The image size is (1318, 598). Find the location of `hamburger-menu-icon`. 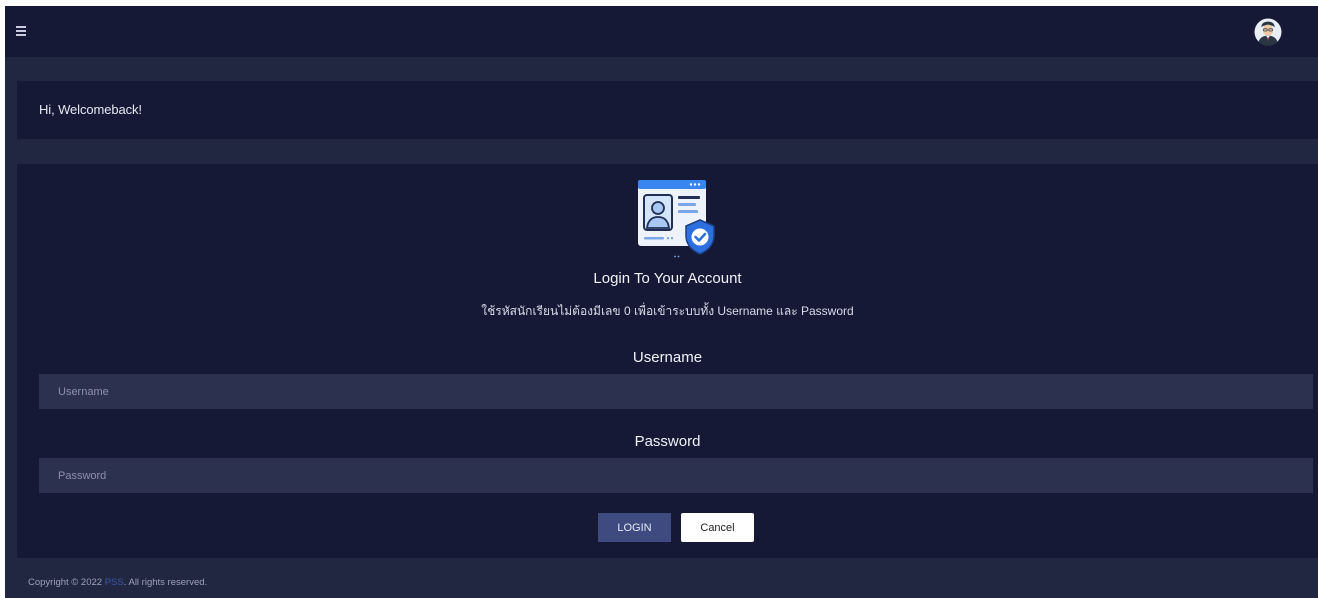

hamburger-menu-icon is located at coordinates (23, 31).